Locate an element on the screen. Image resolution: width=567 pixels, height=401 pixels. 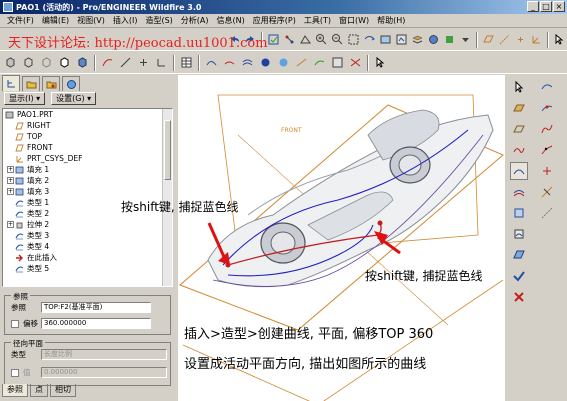
tree-item: 在此插入 is located at coordinates (87, 257).